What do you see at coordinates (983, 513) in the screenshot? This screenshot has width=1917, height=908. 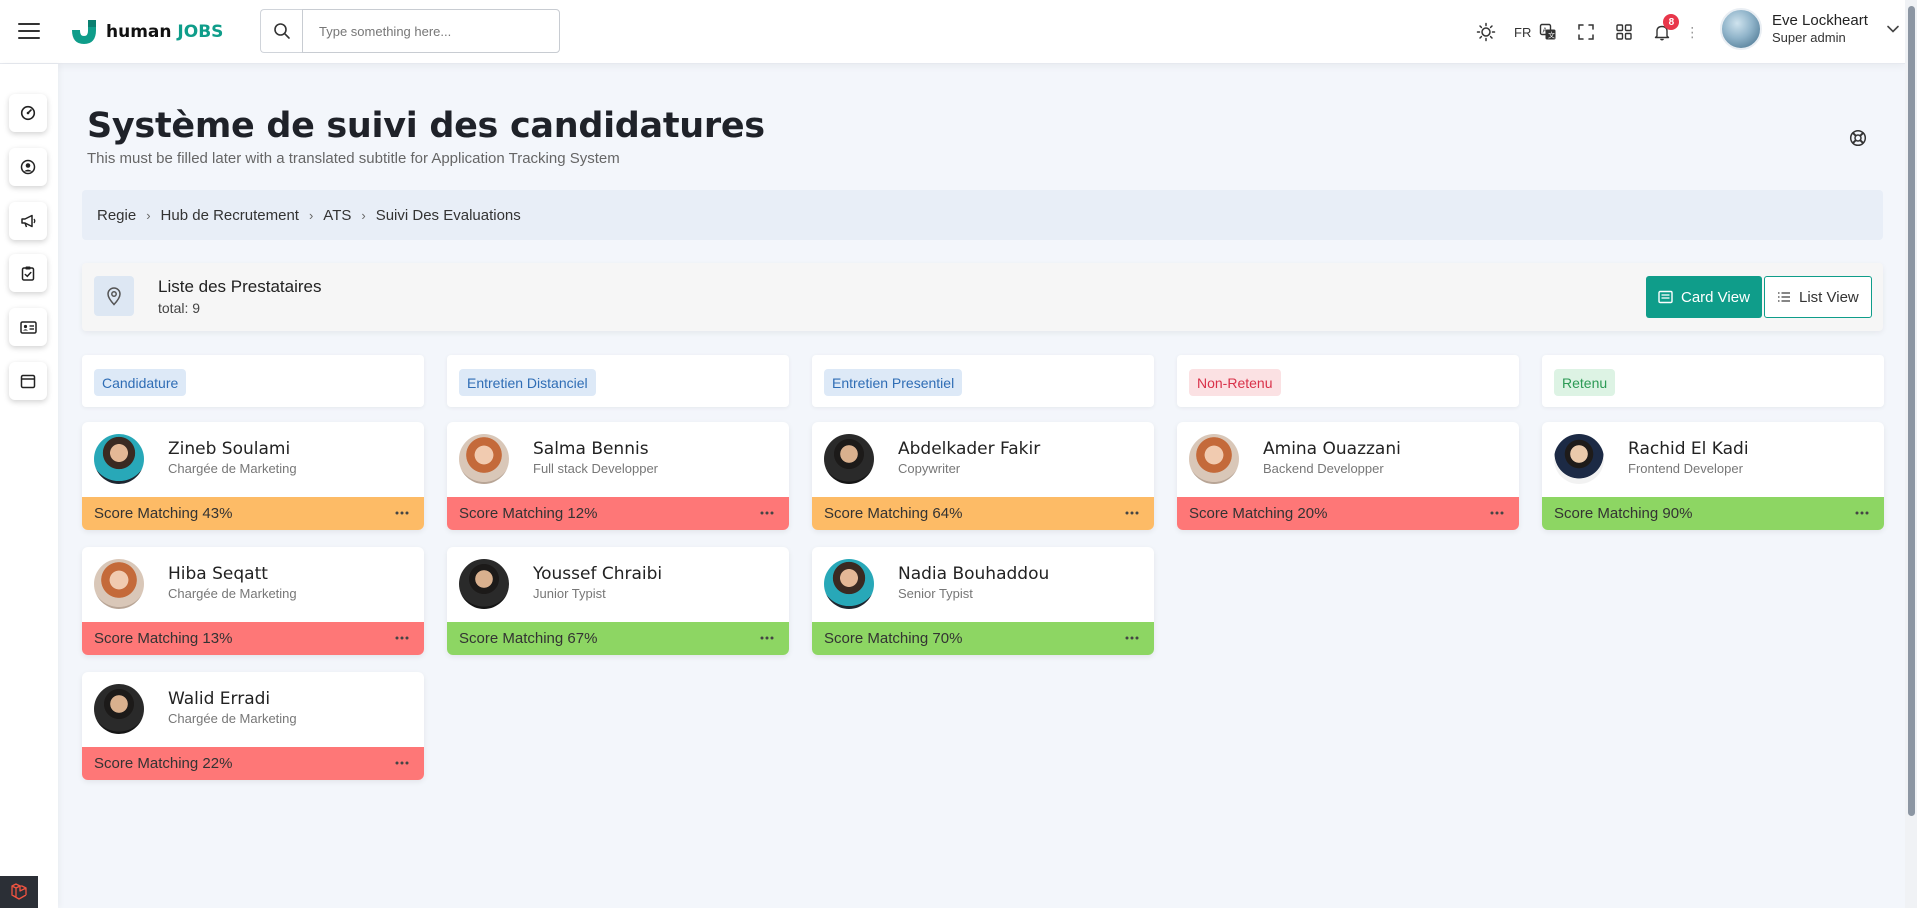 I see `score-bar: Score Matching 64%` at bounding box center [983, 513].